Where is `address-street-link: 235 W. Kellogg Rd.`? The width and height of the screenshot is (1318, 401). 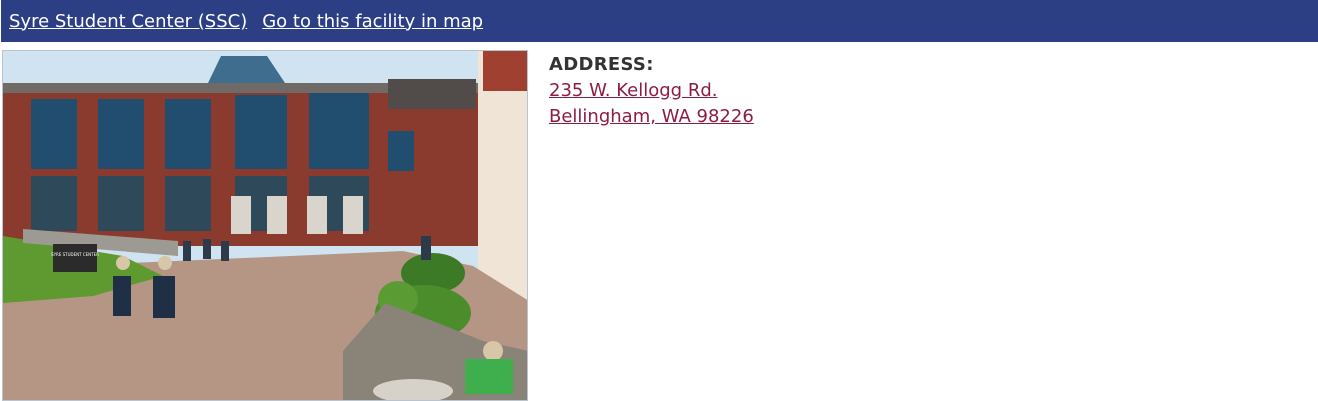 address-street-link: 235 W. Kellogg Rd. is located at coordinates (651, 91).